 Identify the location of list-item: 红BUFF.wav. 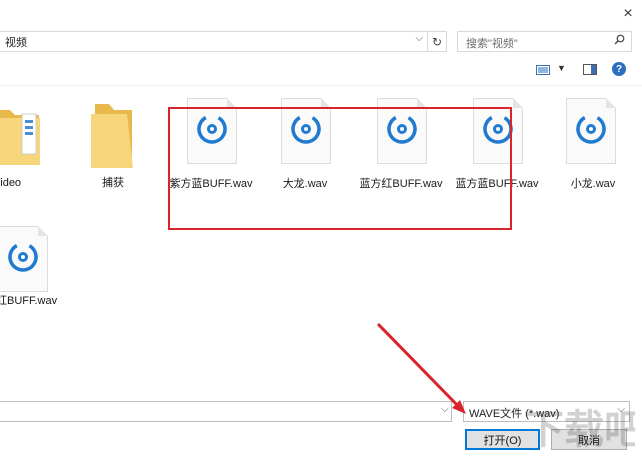
(35, 269).